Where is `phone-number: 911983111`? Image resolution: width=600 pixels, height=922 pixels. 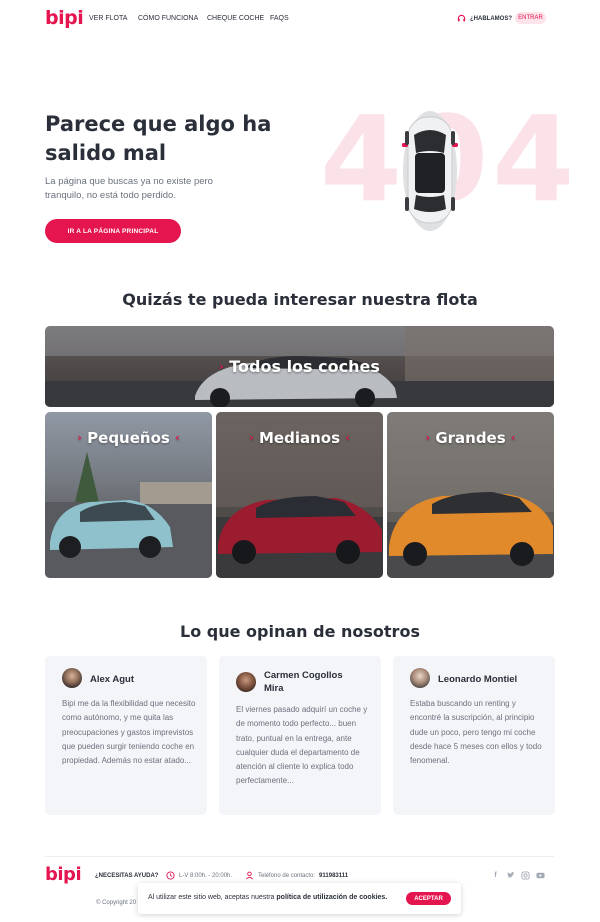 phone-number: 911983111 is located at coordinates (333, 876).